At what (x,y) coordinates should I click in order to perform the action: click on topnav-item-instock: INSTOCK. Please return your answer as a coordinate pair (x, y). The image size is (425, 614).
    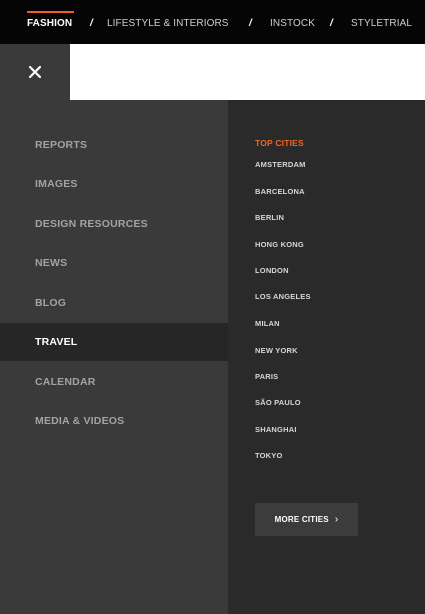
    Looking at the image, I should click on (292, 23).